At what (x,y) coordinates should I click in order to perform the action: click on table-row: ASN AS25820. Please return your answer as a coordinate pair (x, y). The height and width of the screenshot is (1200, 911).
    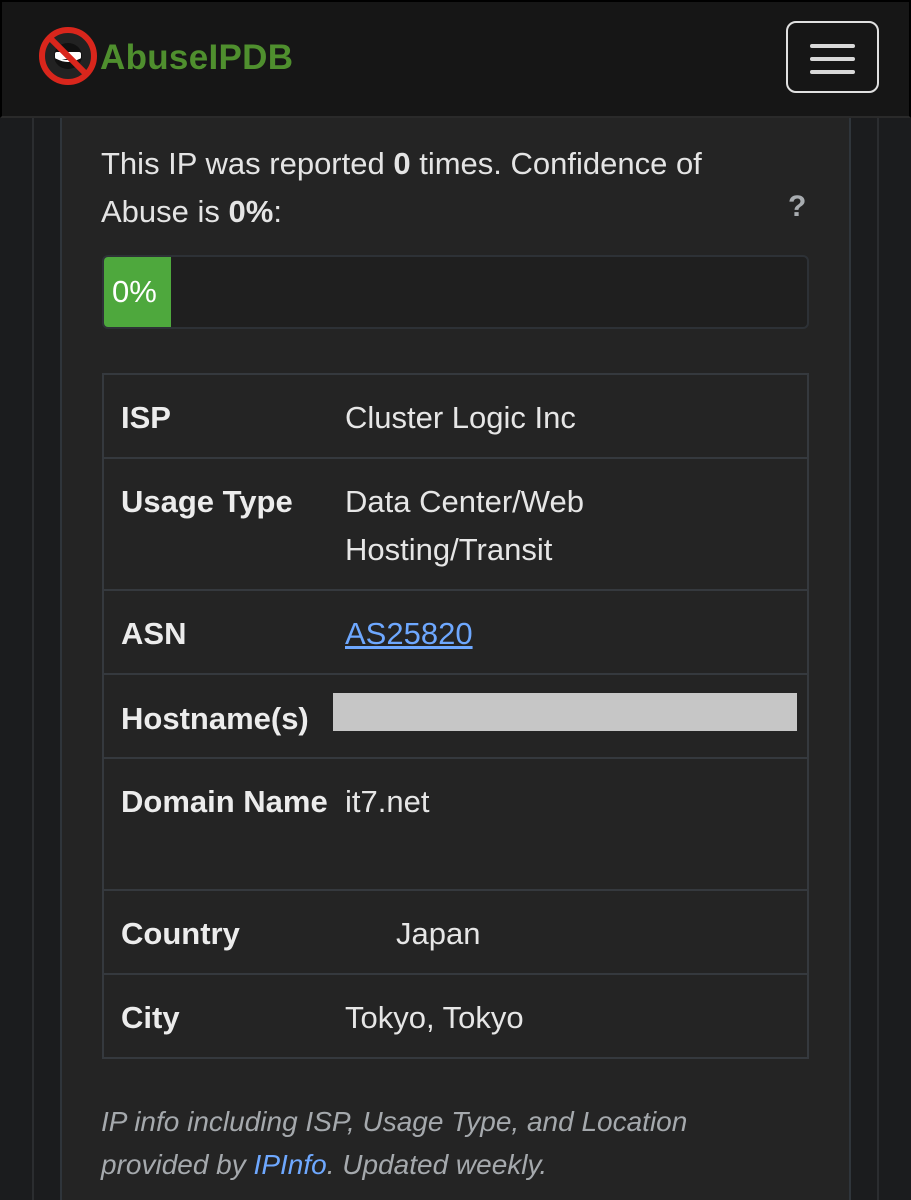
    Looking at the image, I should click on (455, 631).